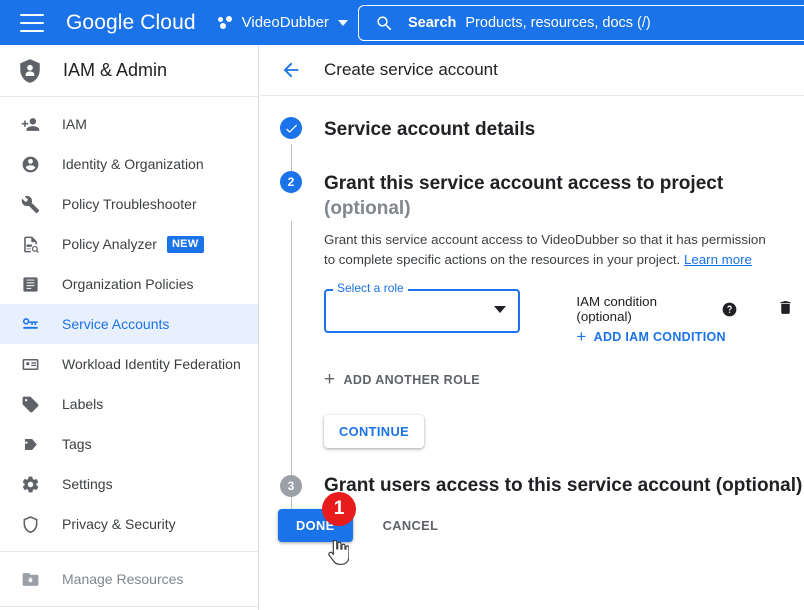  What do you see at coordinates (129, 551) in the screenshot?
I see `sidebar-divider` at bounding box center [129, 551].